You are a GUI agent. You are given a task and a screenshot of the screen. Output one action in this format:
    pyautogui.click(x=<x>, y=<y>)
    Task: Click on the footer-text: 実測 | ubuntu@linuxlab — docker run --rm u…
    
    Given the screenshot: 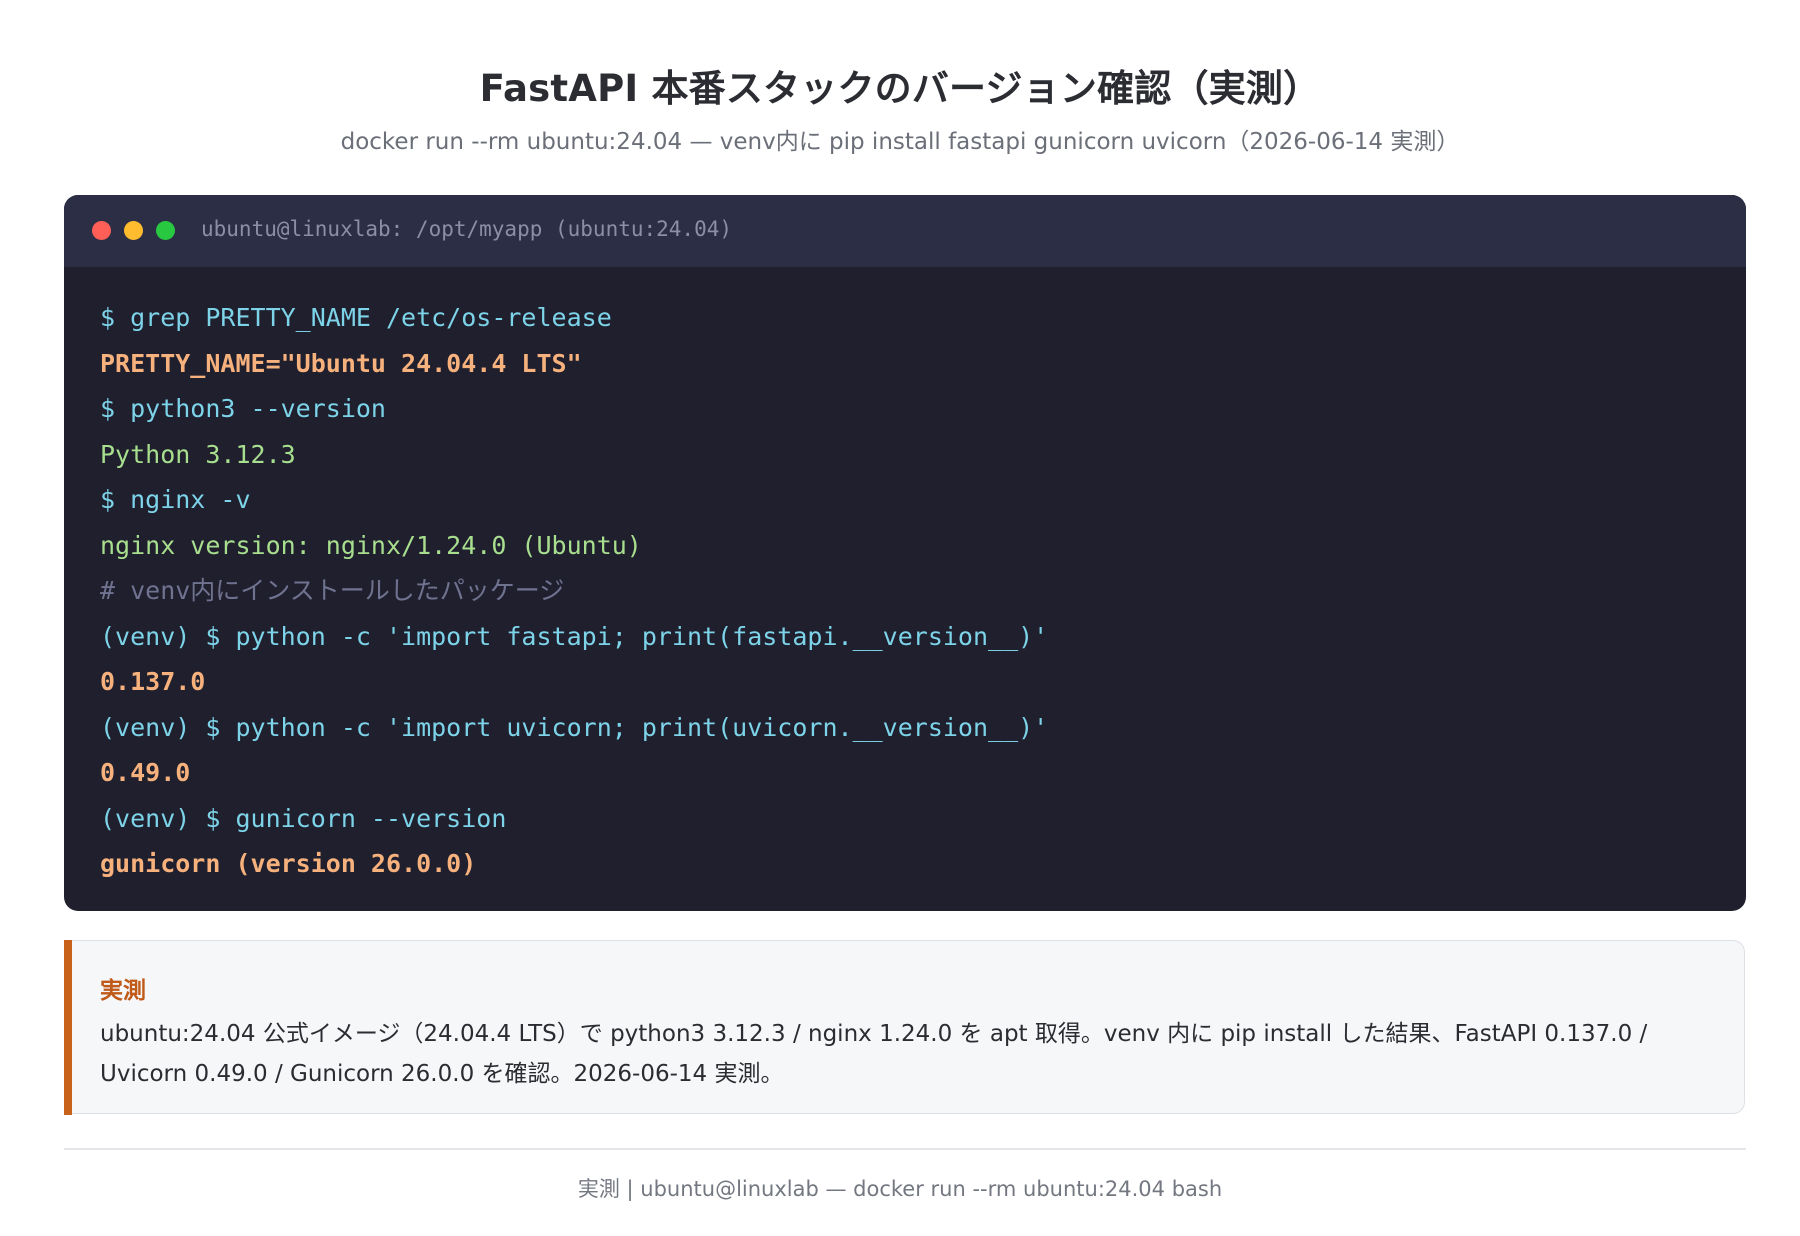 What is the action you would take?
    pyautogui.click(x=900, y=1189)
    